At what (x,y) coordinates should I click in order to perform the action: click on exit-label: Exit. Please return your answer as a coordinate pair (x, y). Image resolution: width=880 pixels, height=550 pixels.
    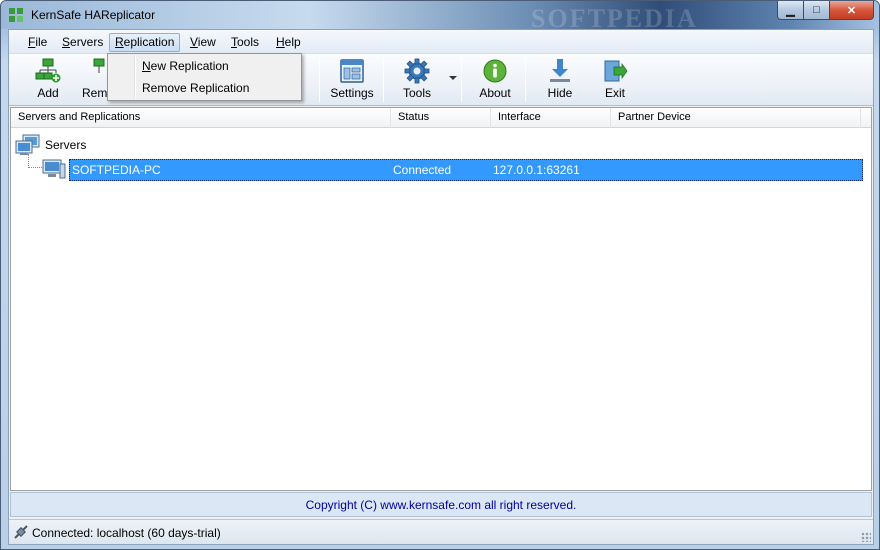
    Looking at the image, I should click on (614, 93).